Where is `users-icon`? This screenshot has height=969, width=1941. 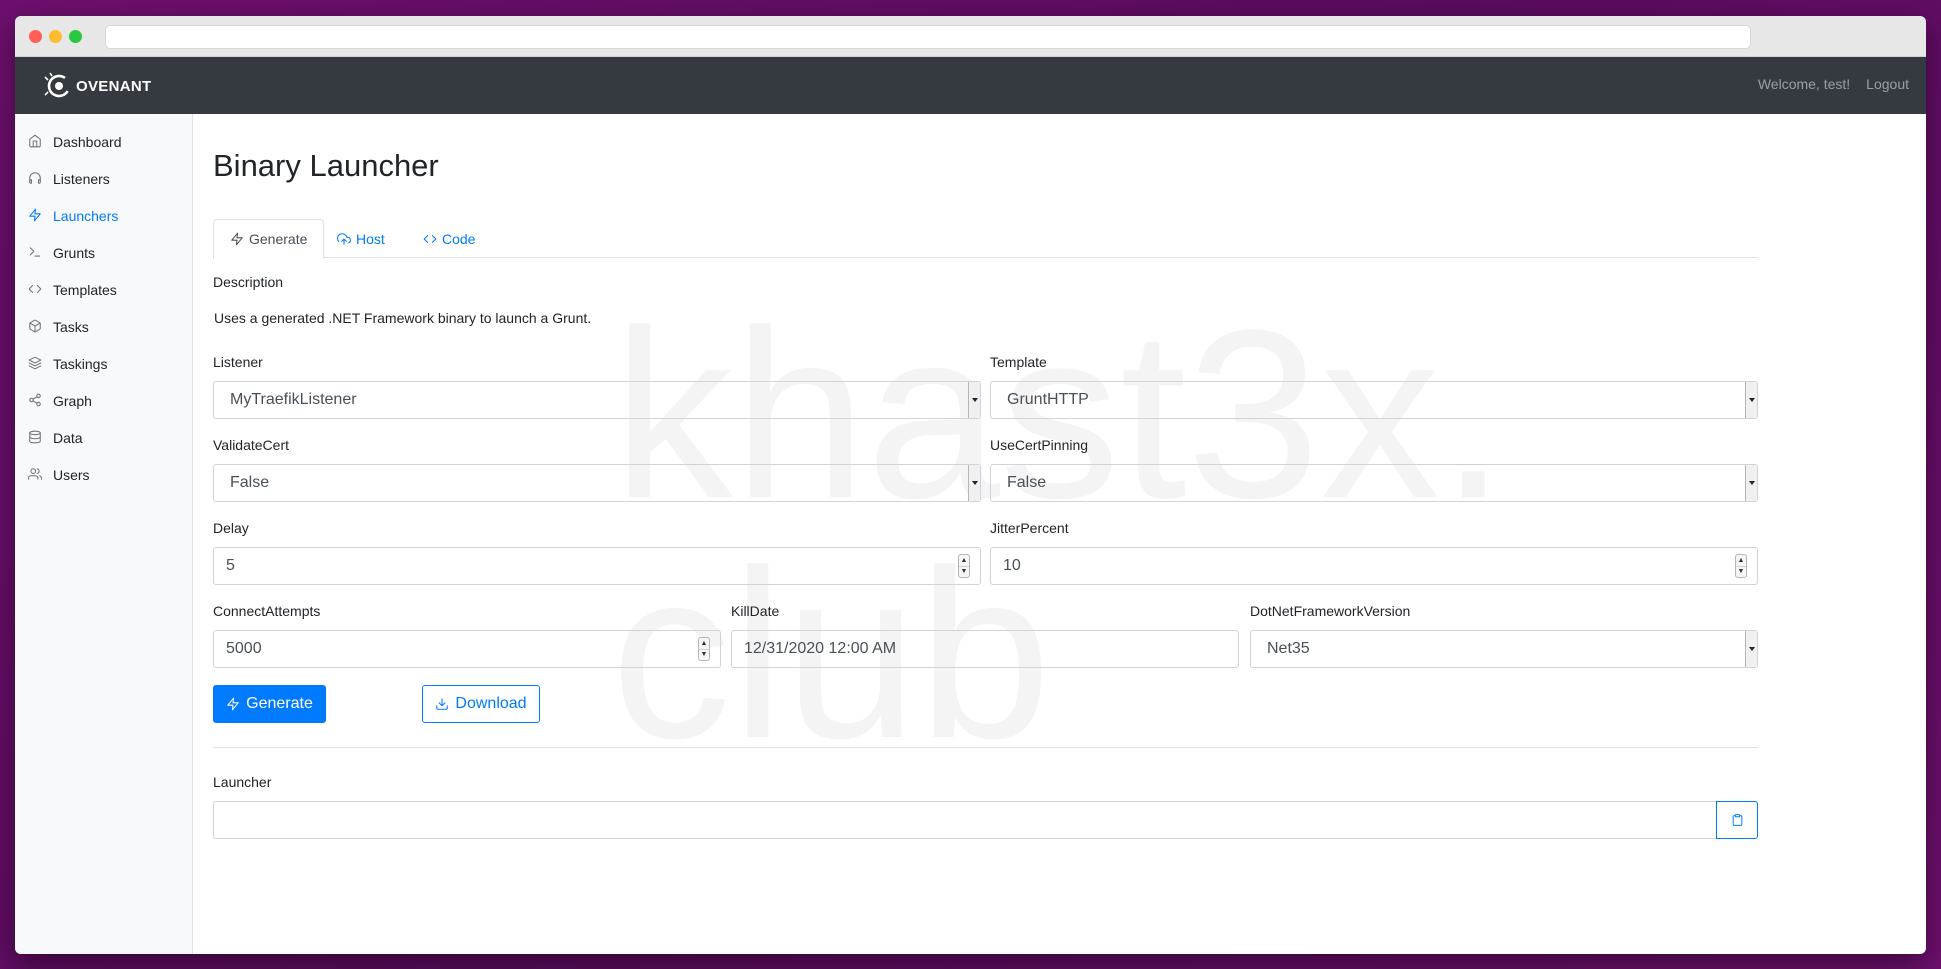 users-icon is located at coordinates (36, 475).